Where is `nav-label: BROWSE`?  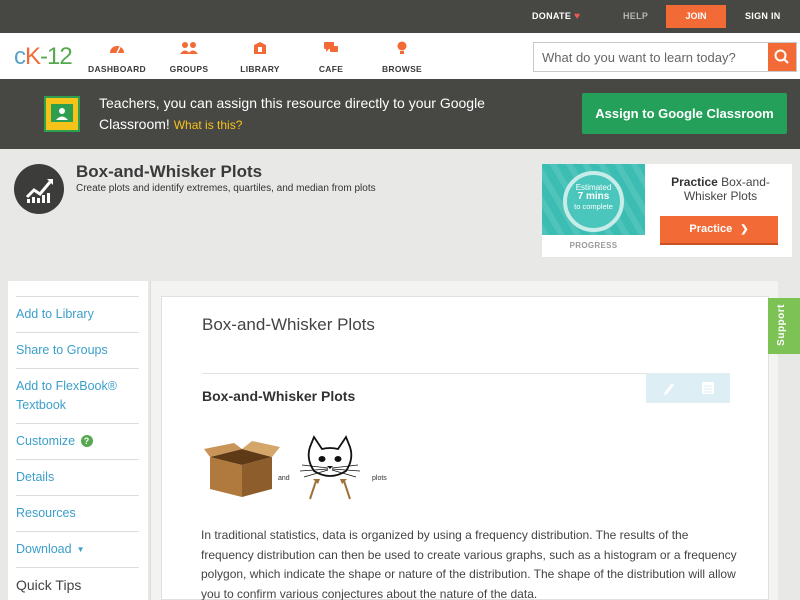 nav-label: BROWSE is located at coordinates (402, 69).